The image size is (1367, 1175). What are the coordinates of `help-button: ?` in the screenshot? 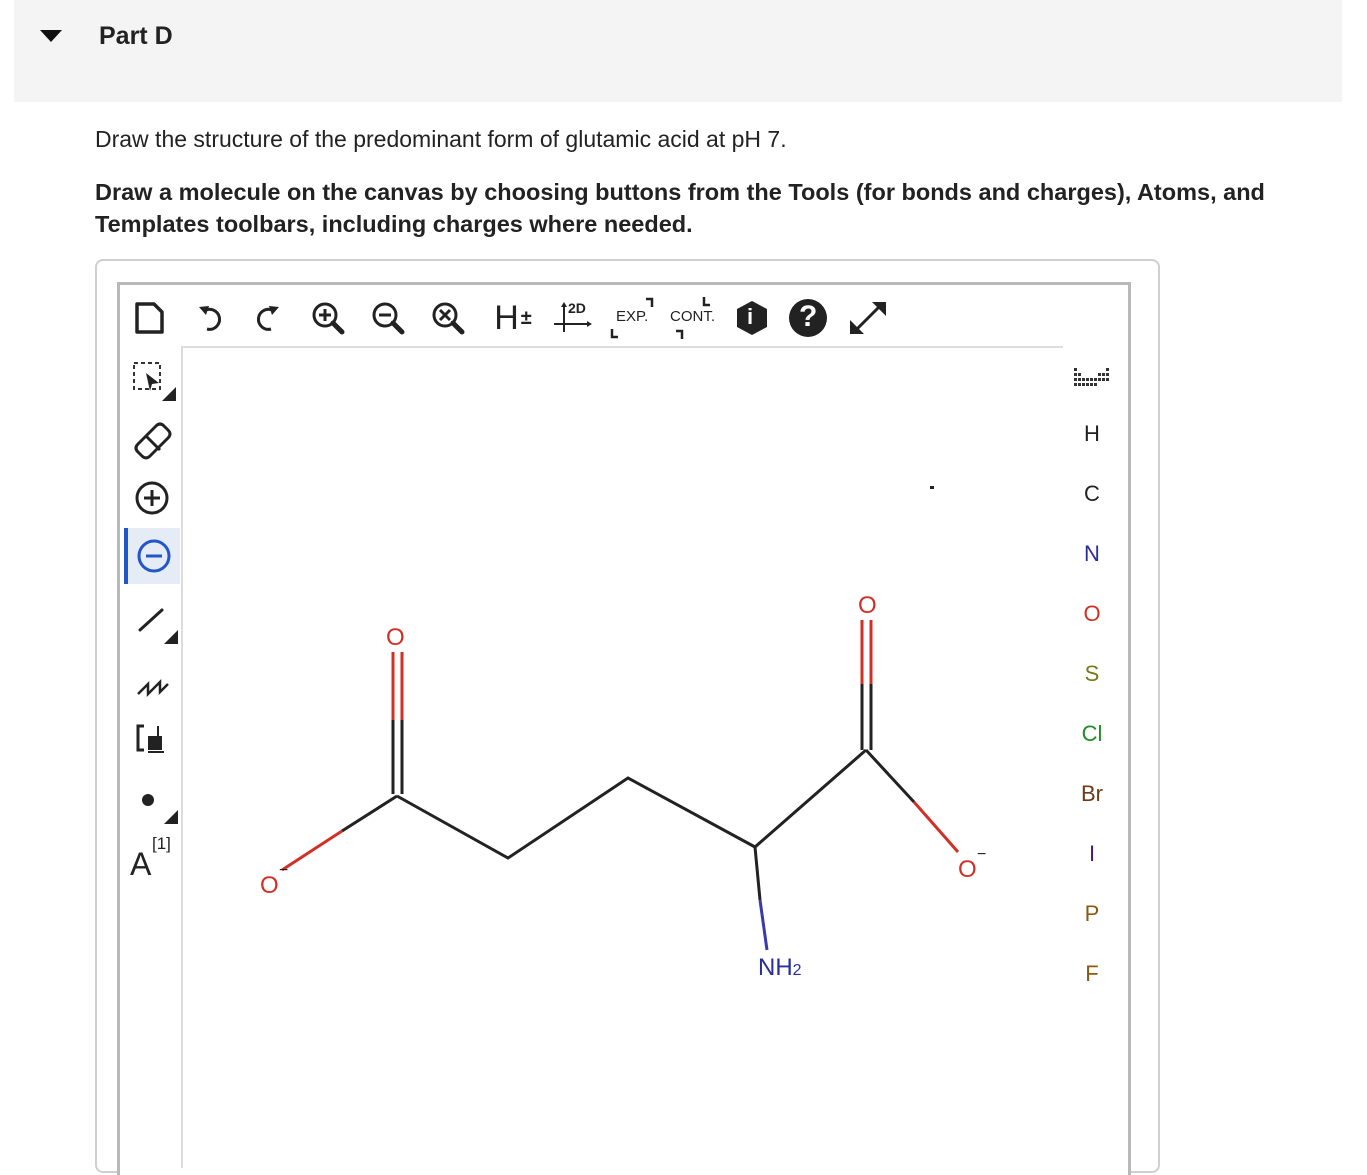 It's located at (808, 318).